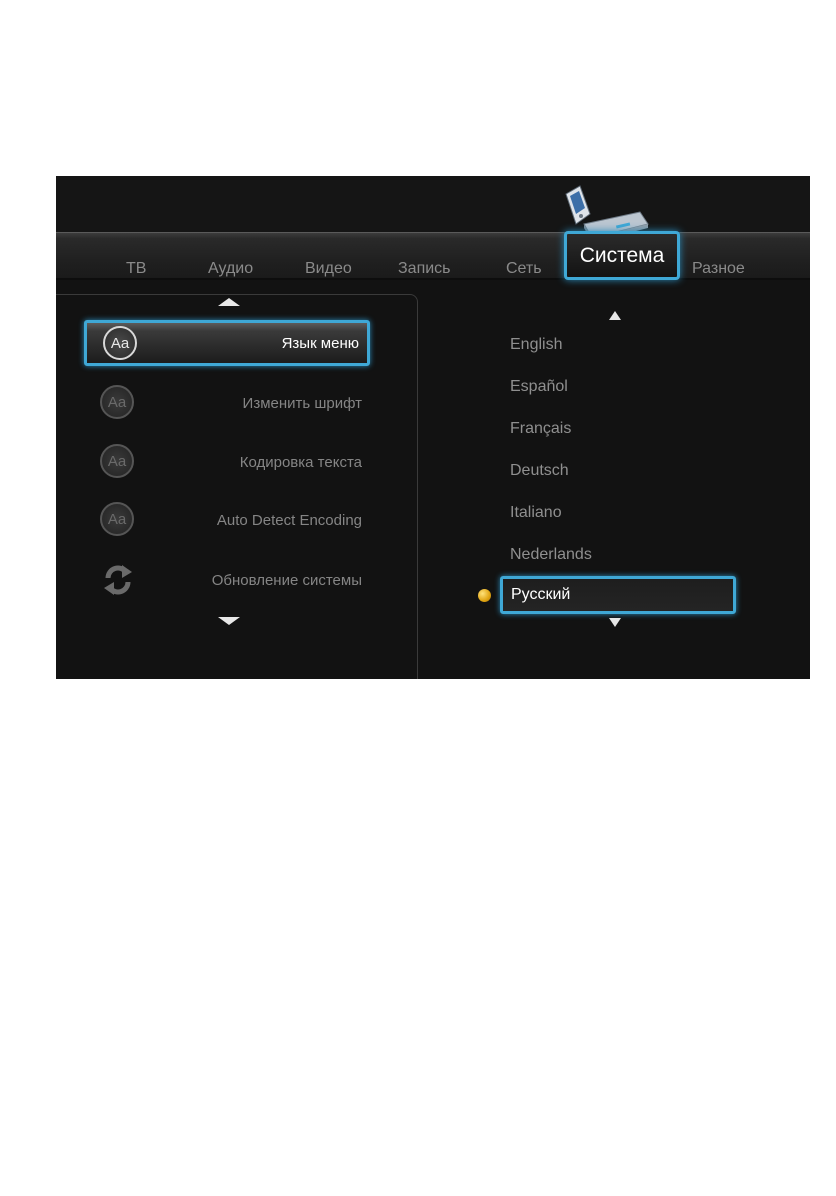 The image size is (836, 1196). Describe the element at coordinates (136, 269) in the screenshot. I see `tab-tv: ТВ` at that location.